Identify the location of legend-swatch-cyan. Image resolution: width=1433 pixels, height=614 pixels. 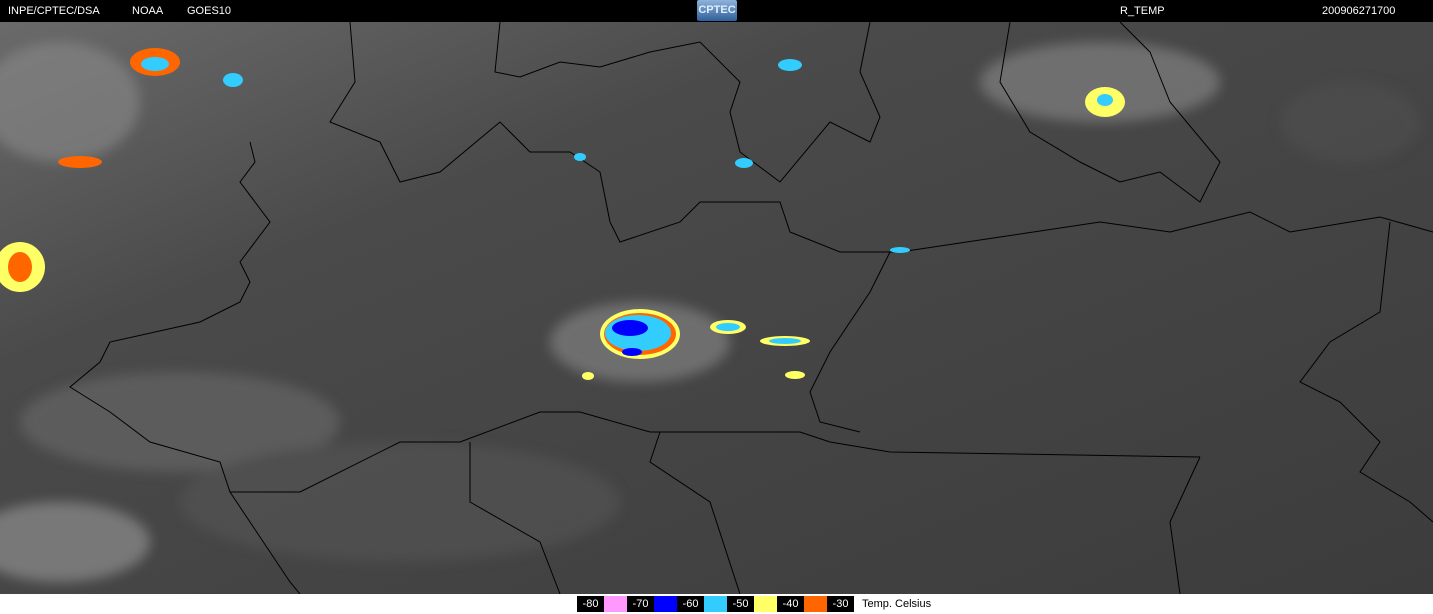
(715, 604).